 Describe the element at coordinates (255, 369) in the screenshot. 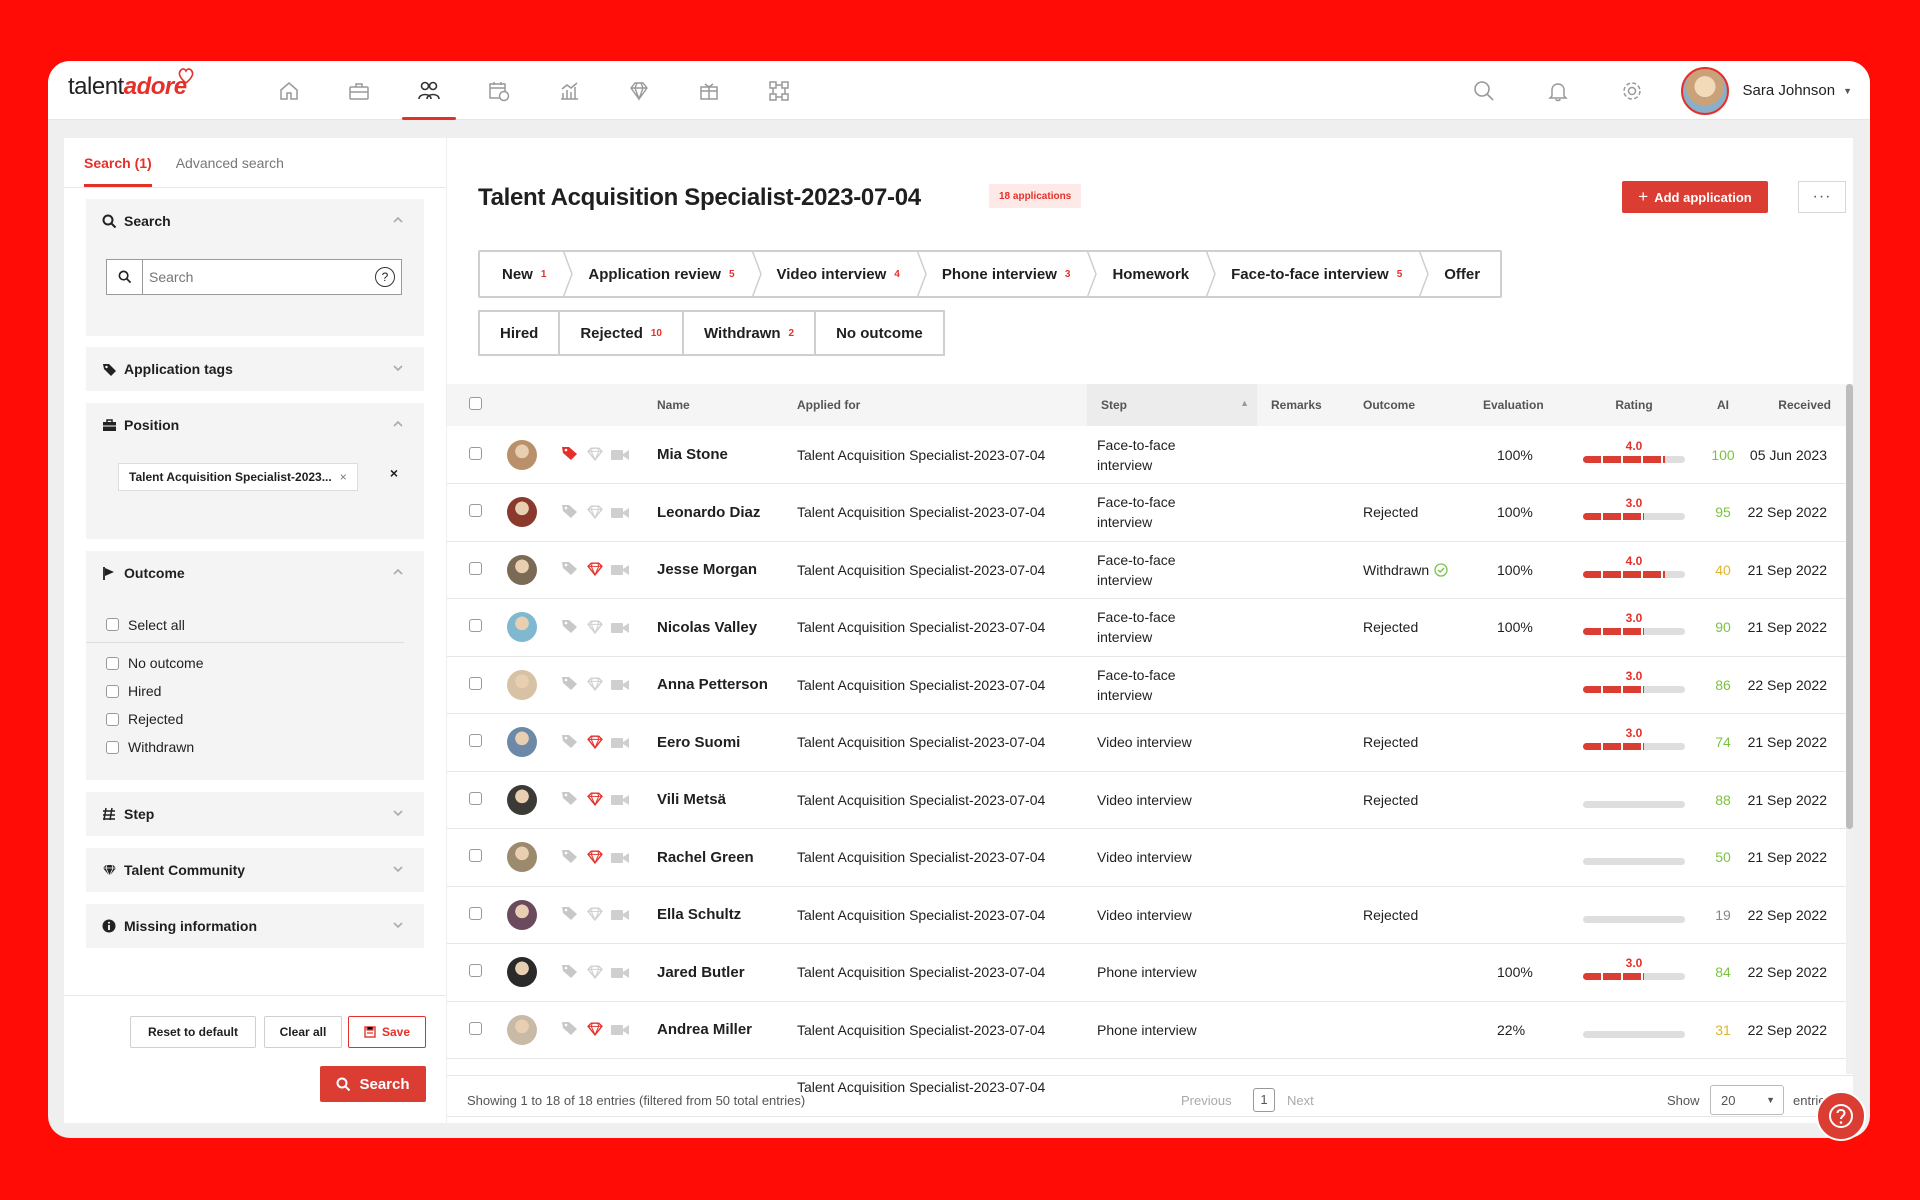

I see `application-tags-section: Application tags` at that location.